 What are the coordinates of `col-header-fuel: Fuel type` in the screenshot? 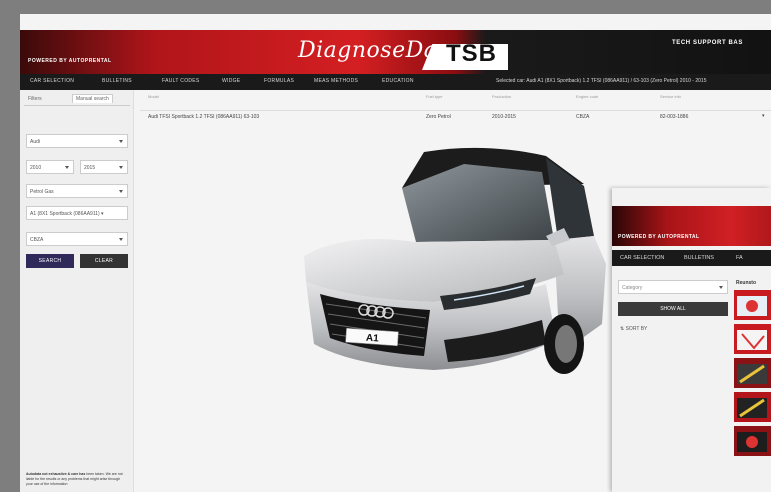 It's located at (434, 96).